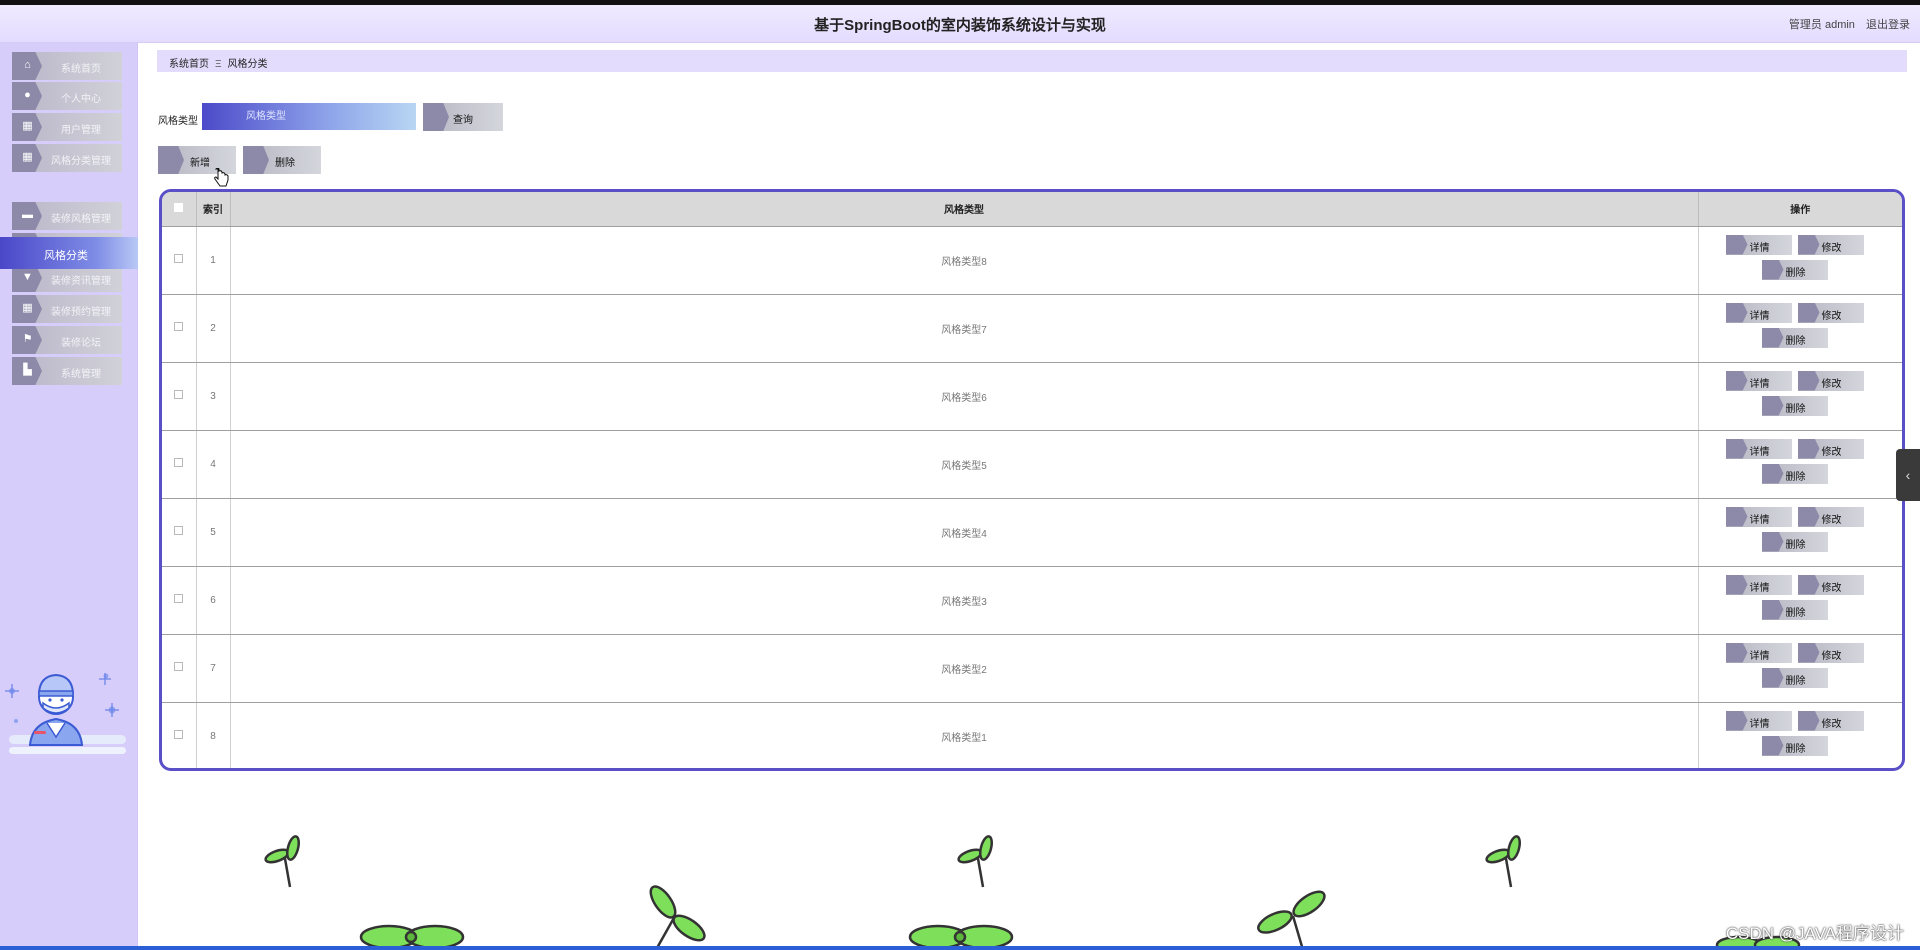  What do you see at coordinates (67, 66) in the screenshot?
I see `sidebar-item-0: ⌂ 系统首页` at bounding box center [67, 66].